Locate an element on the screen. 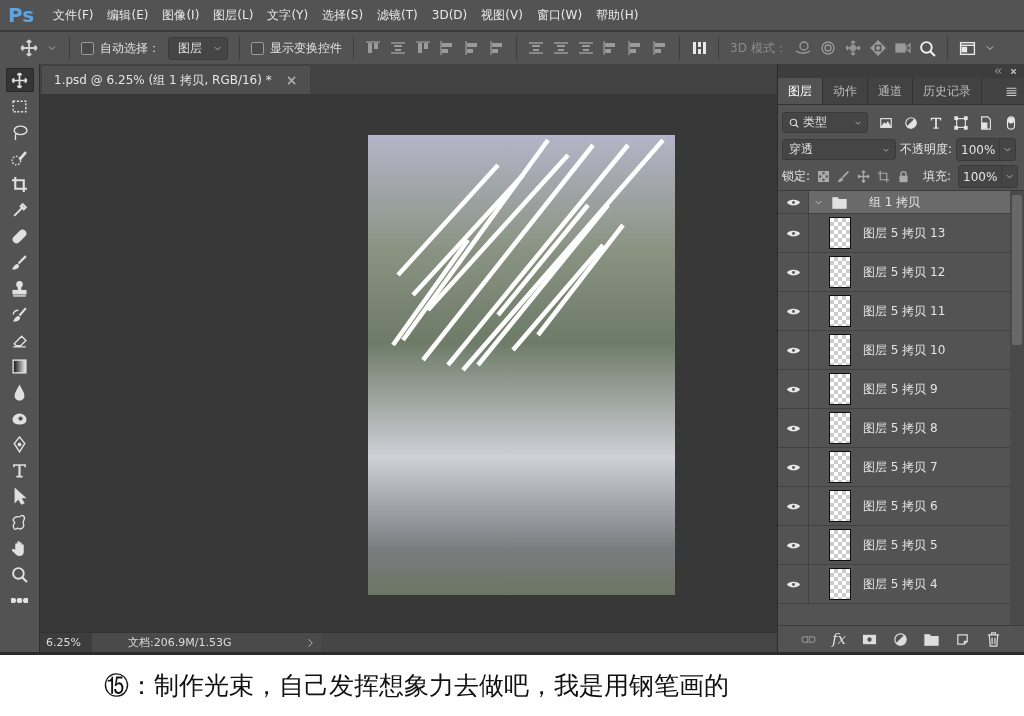 Image resolution: width=1024 pixels, height=716 pixels. layer-row: 图层 5 拷贝 12 is located at coordinates (909, 272).